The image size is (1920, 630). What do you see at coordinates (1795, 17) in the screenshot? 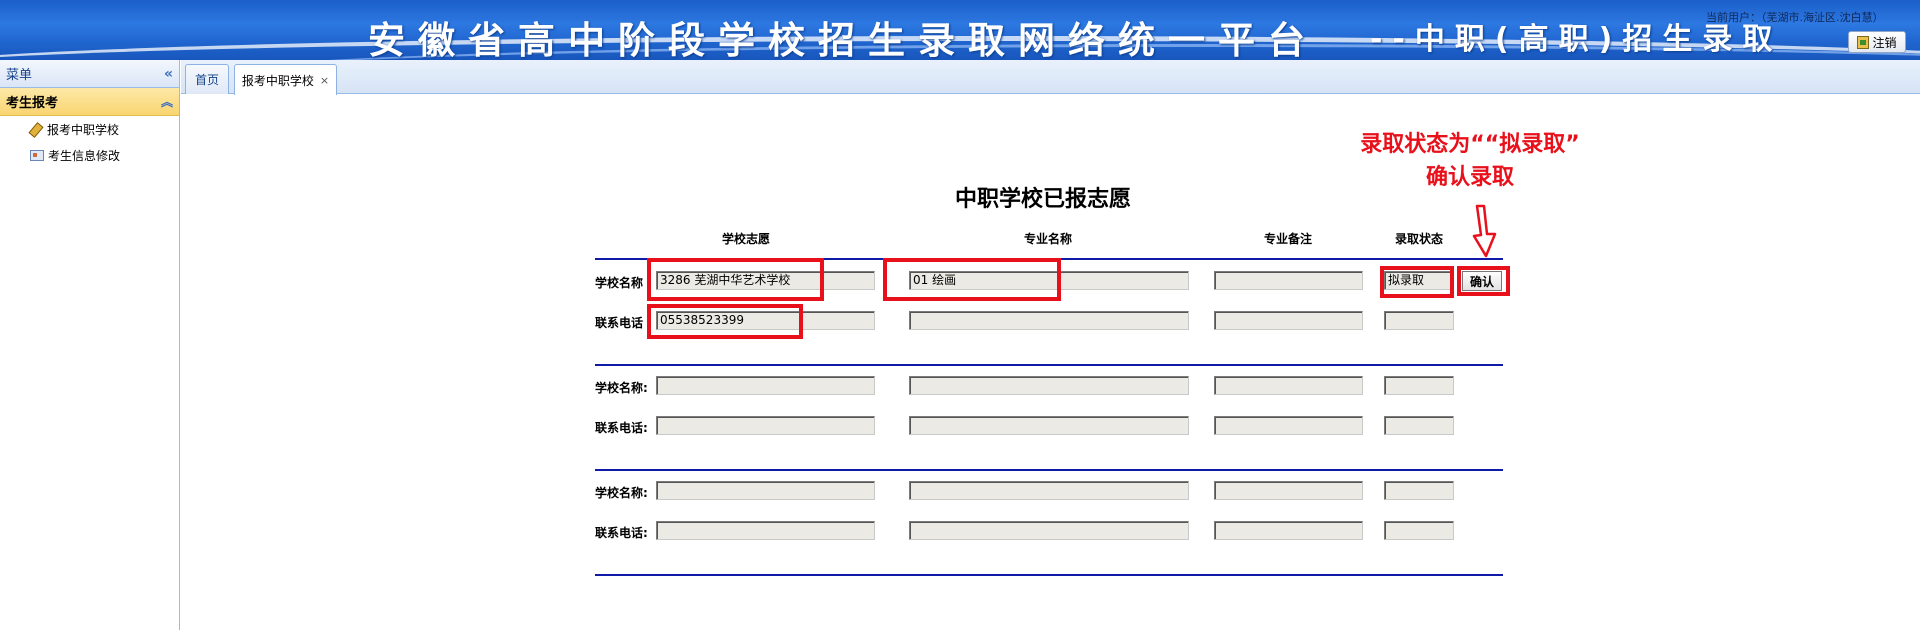
I see `current-user-label: 当前用户：（芜湖市.海沚区.沈白慧）` at bounding box center [1795, 17].